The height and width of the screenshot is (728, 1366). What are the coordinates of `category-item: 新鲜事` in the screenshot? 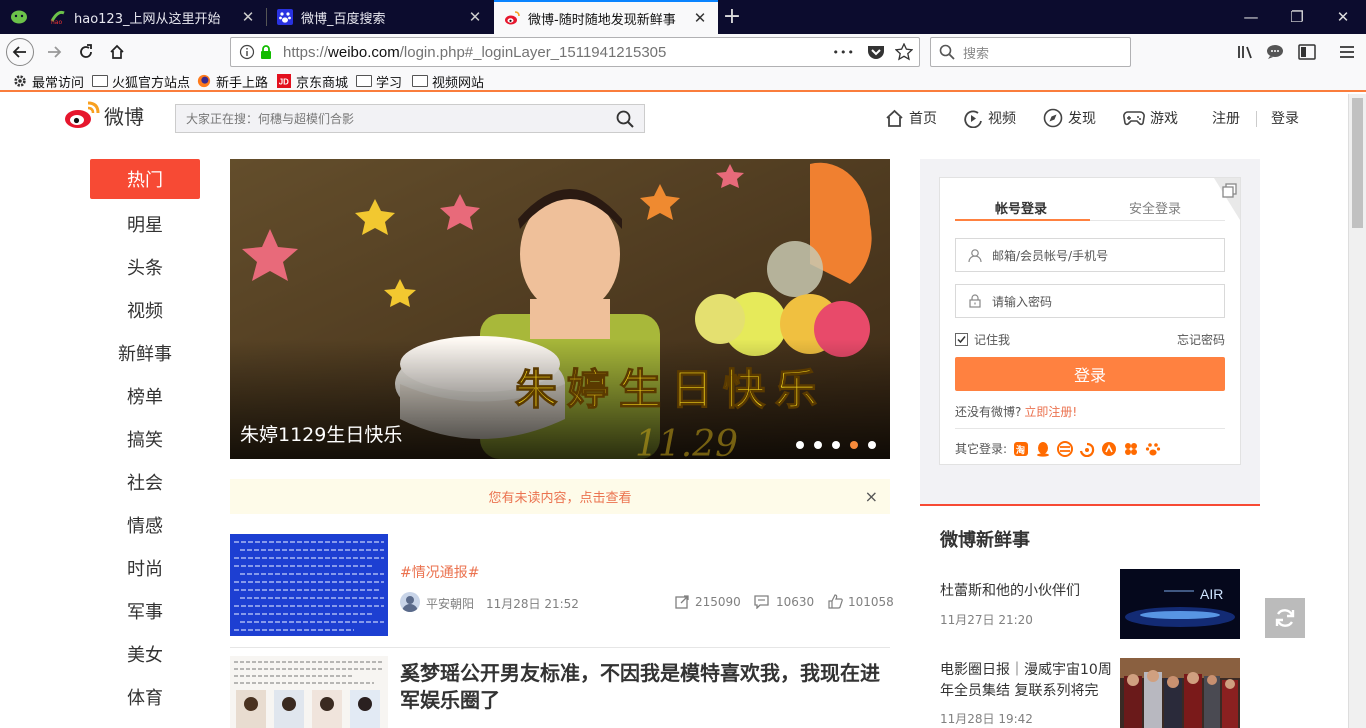 It's located at (145, 352).